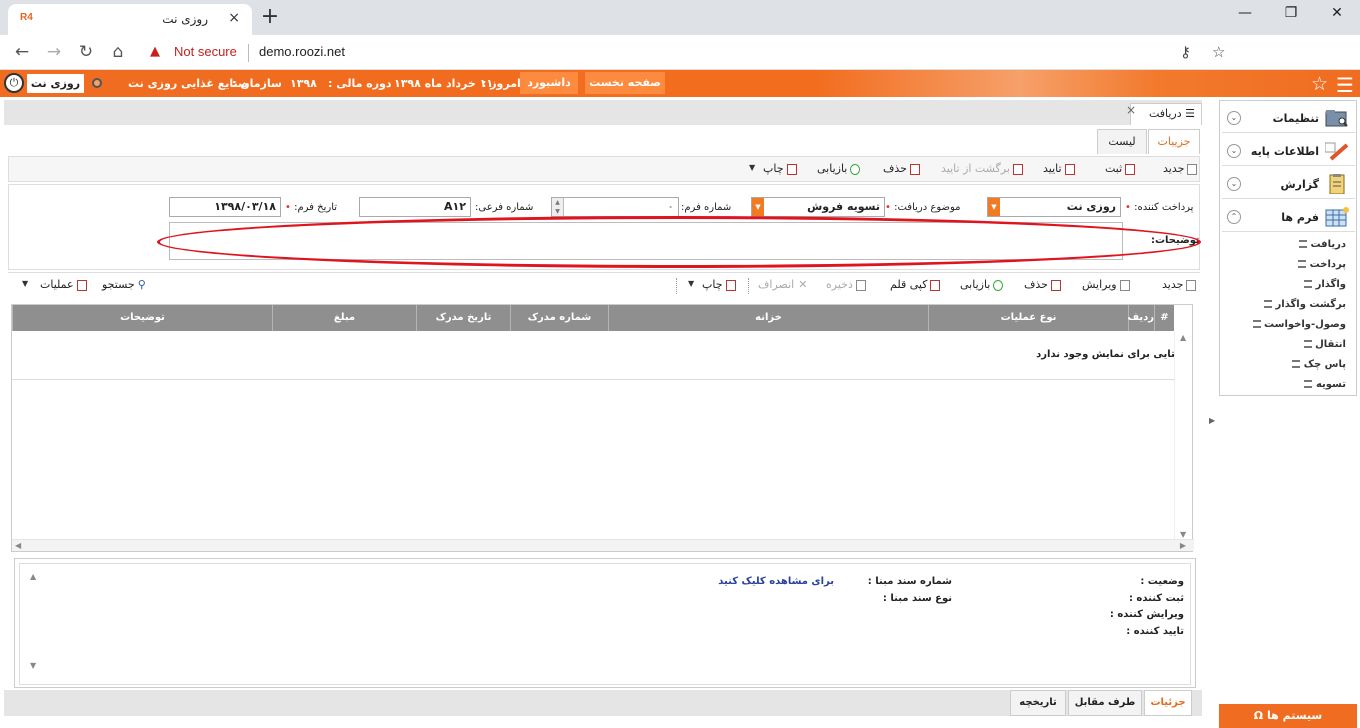 This screenshot has height=728, width=1360. I want to click on delete-button: حذف, so click(901, 168).